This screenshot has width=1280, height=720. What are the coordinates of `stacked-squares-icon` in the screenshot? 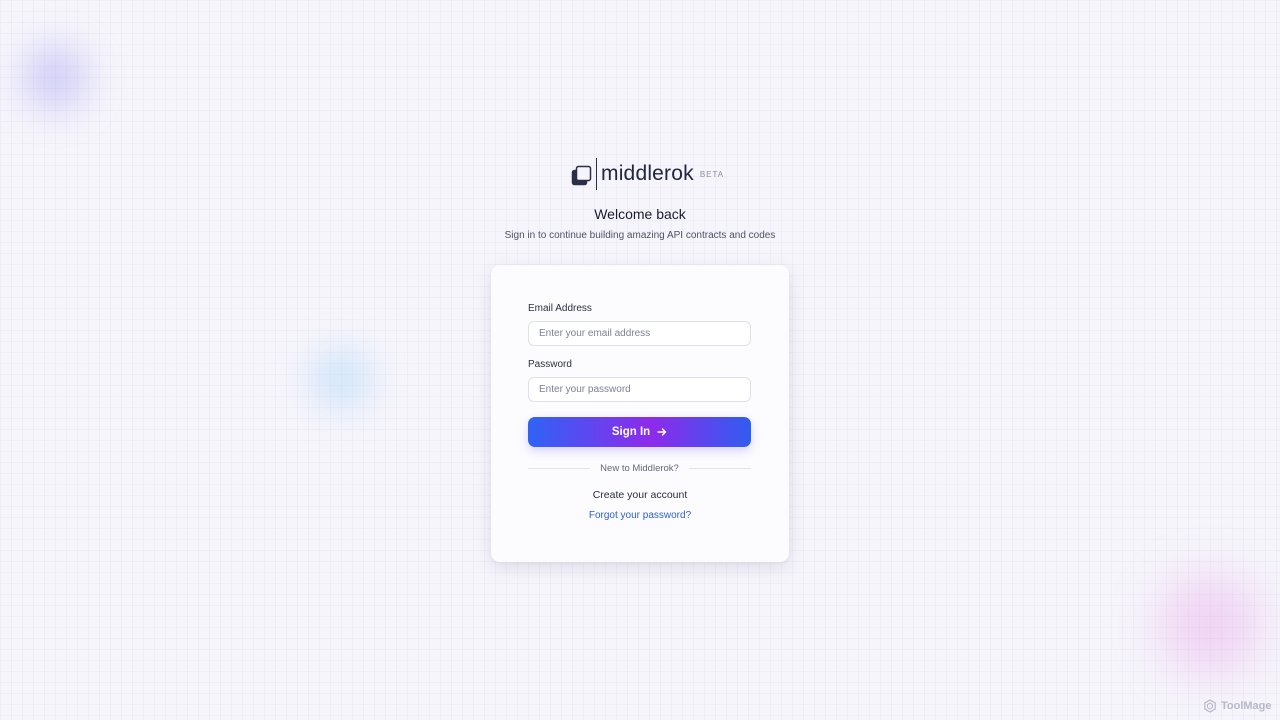 It's located at (581, 175).